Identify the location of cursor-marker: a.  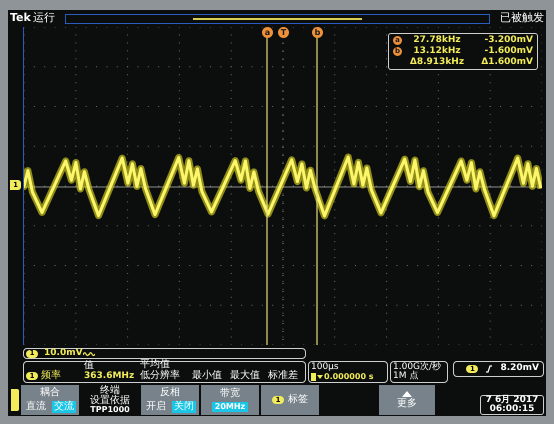
(267, 32).